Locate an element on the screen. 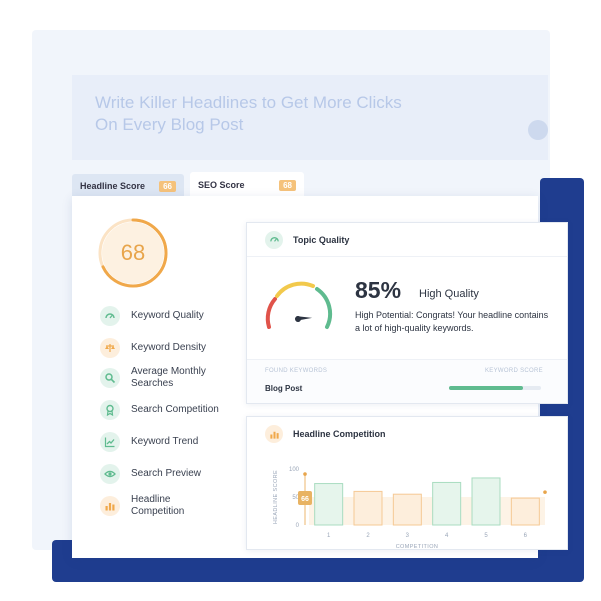 This screenshot has width=601, height=601. hero-action-dot is located at coordinates (538, 130).